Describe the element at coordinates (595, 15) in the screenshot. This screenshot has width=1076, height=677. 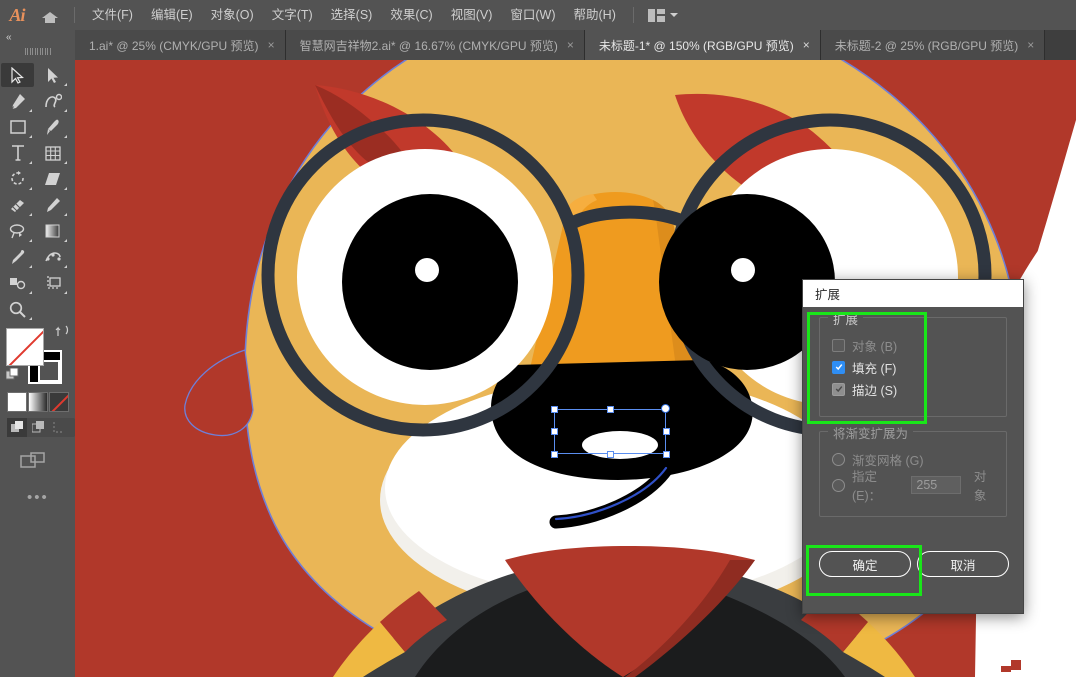
I see `menu-help: 帮助(H)` at that location.